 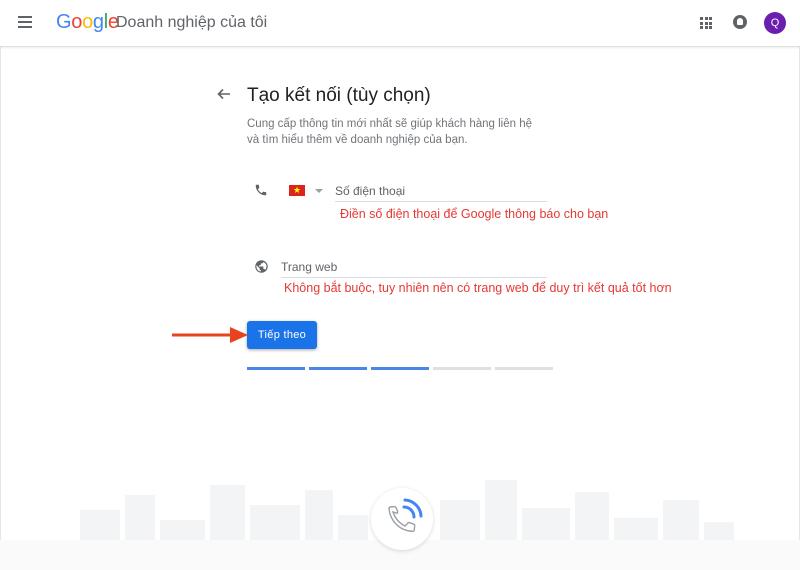 I want to click on apps-icon, so click(x=706, y=23).